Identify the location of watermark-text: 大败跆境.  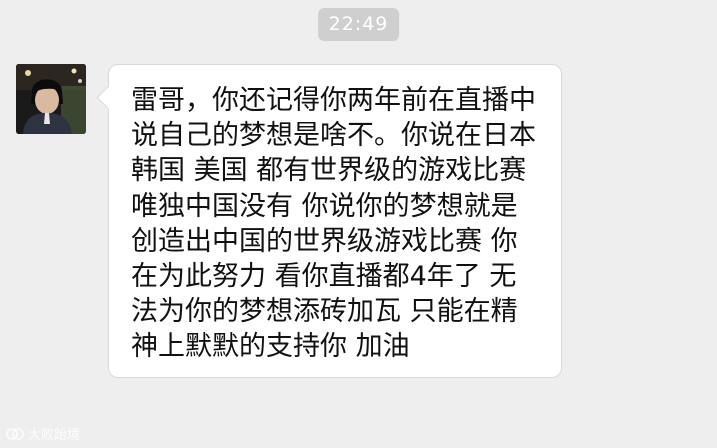
(54, 435).